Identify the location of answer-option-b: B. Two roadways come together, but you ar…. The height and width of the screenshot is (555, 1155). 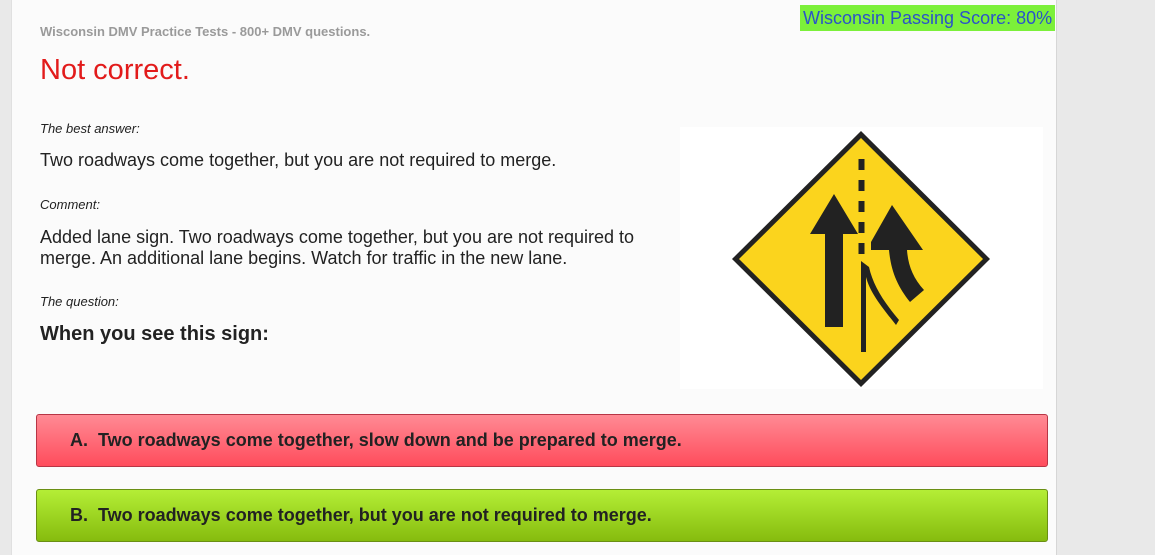
(542, 515).